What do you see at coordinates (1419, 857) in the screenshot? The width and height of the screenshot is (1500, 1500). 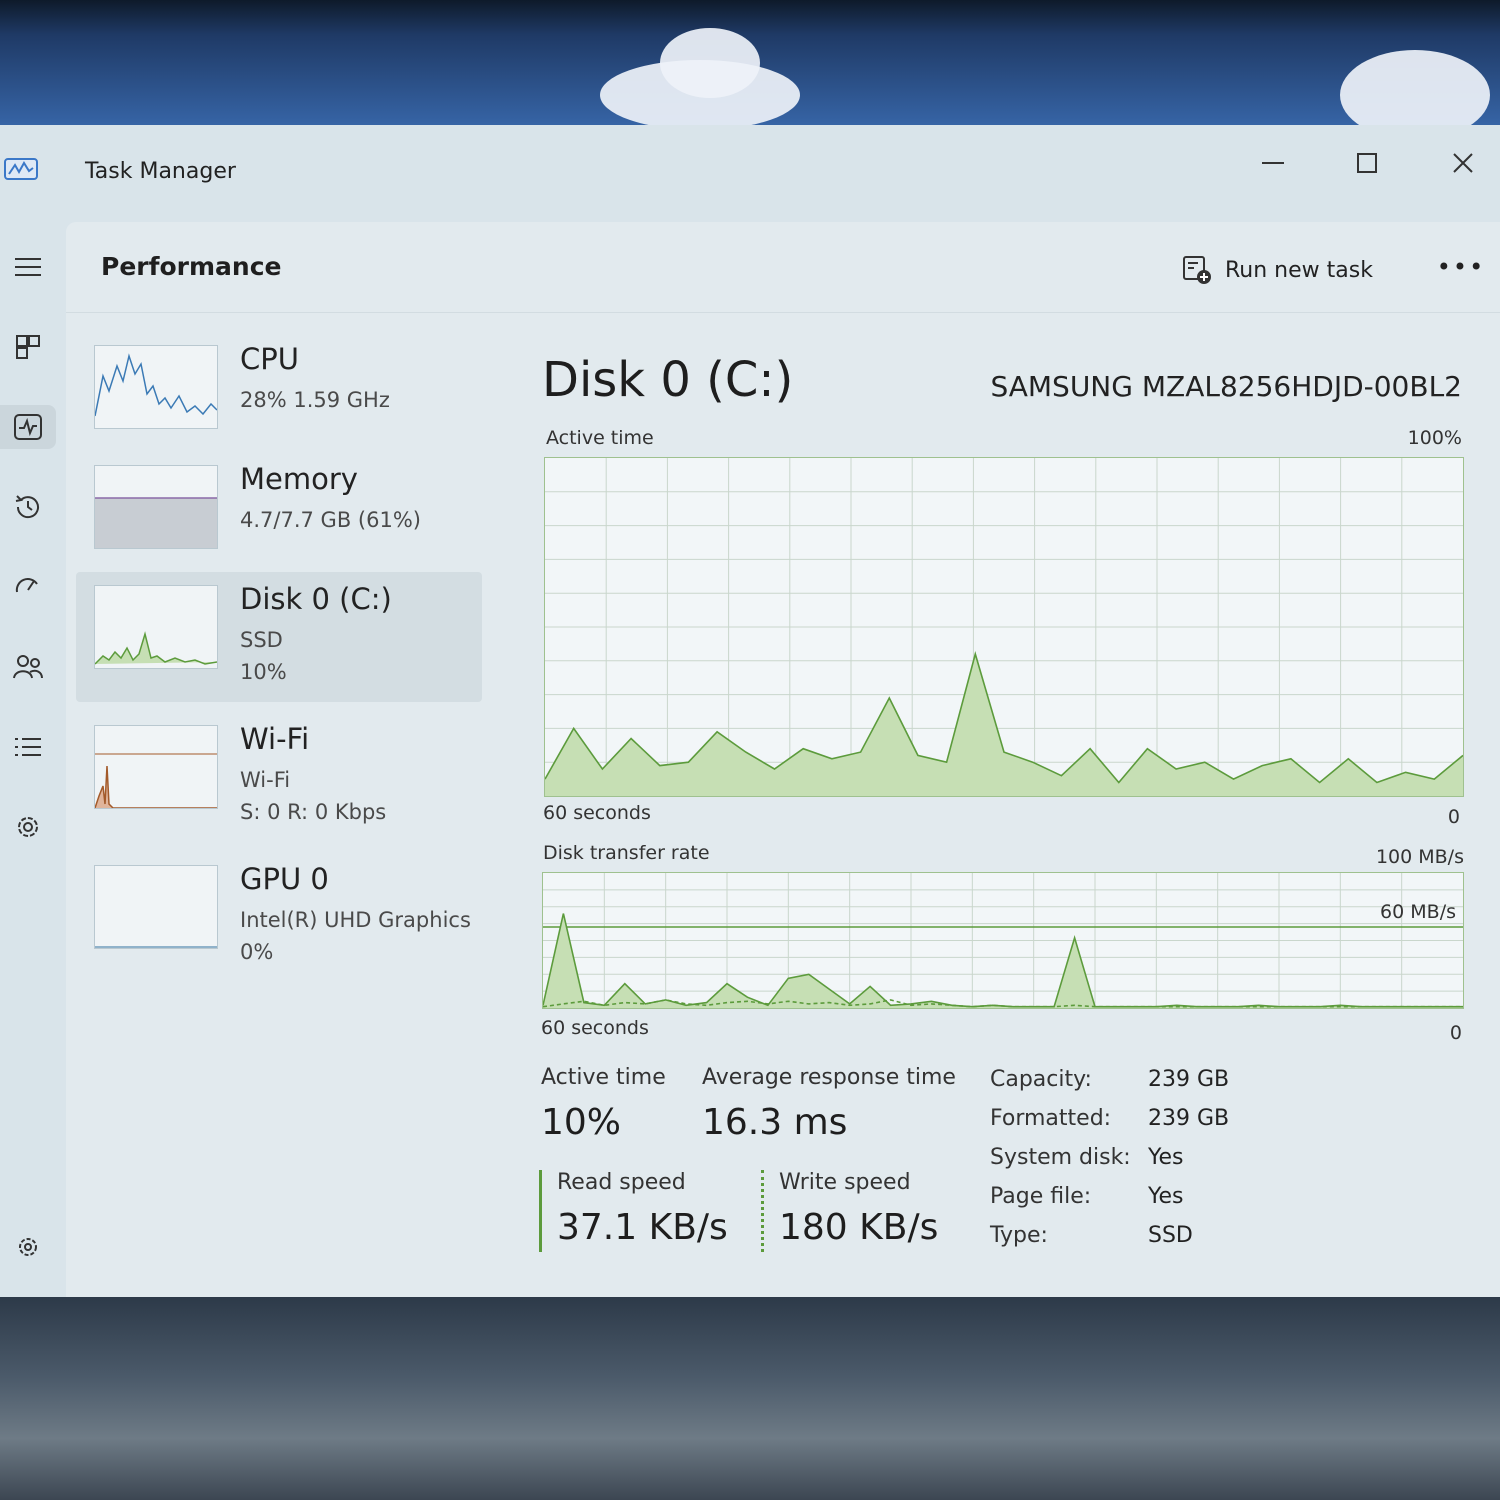 I see `transfer-rate-max-label: 100 MB/s` at bounding box center [1419, 857].